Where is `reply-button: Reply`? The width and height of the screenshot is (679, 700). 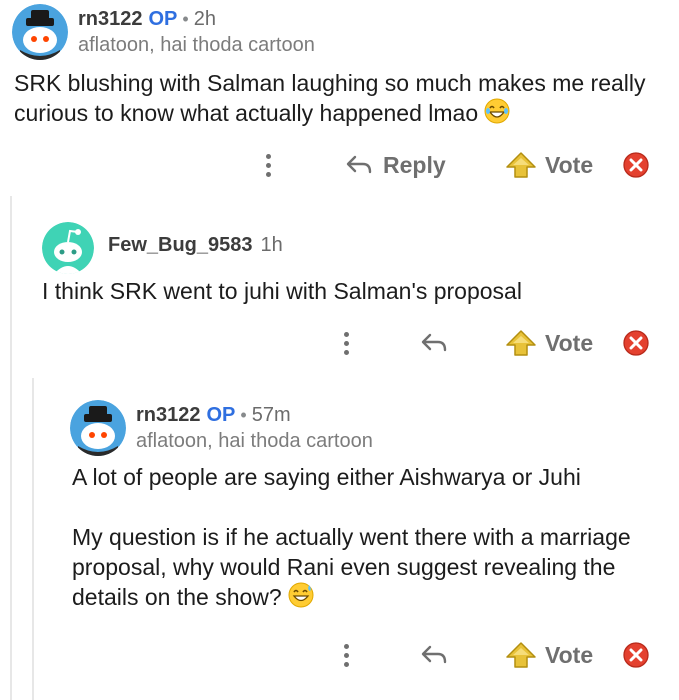 reply-button: Reply is located at coordinates (395, 165).